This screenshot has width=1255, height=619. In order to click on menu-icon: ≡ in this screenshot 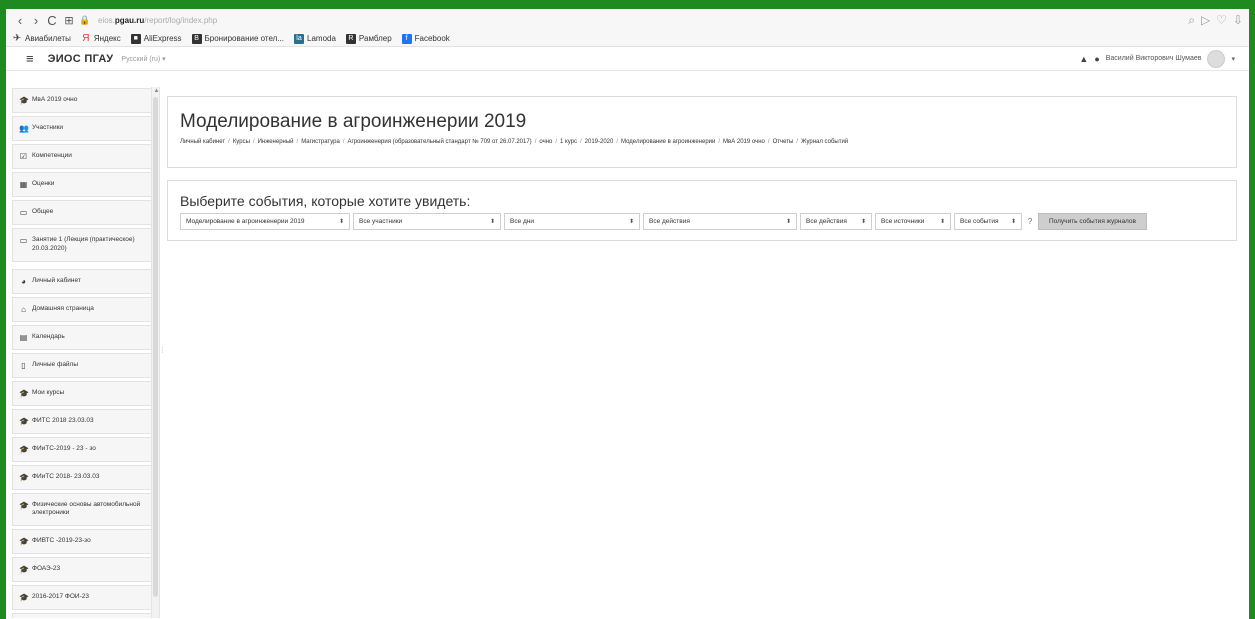, I will do `click(30, 58)`.